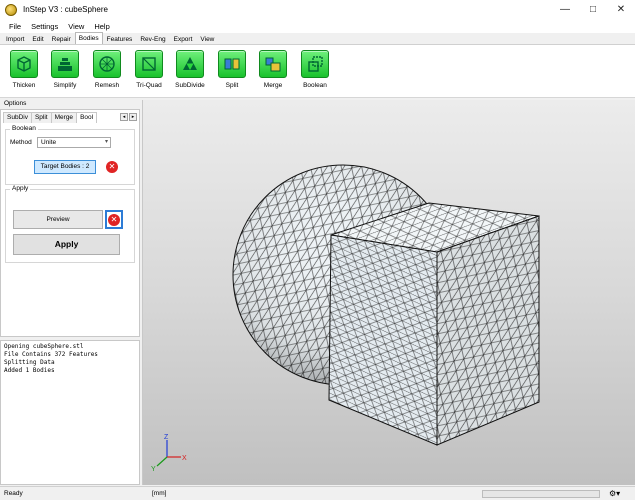 This screenshot has width=635, height=500. I want to click on target-bodies-button: Target Bodies : 2, so click(65, 167).